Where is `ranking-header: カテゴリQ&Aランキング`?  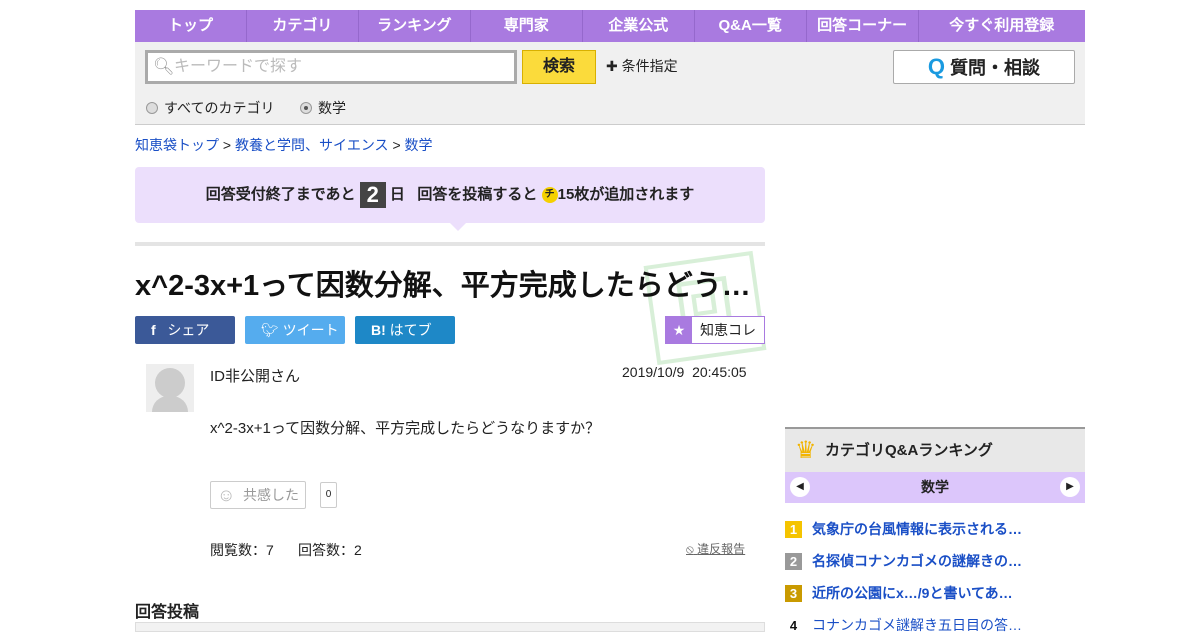 ranking-header: カテゴリQ&Aランキング is located at coordinates (935, 449).